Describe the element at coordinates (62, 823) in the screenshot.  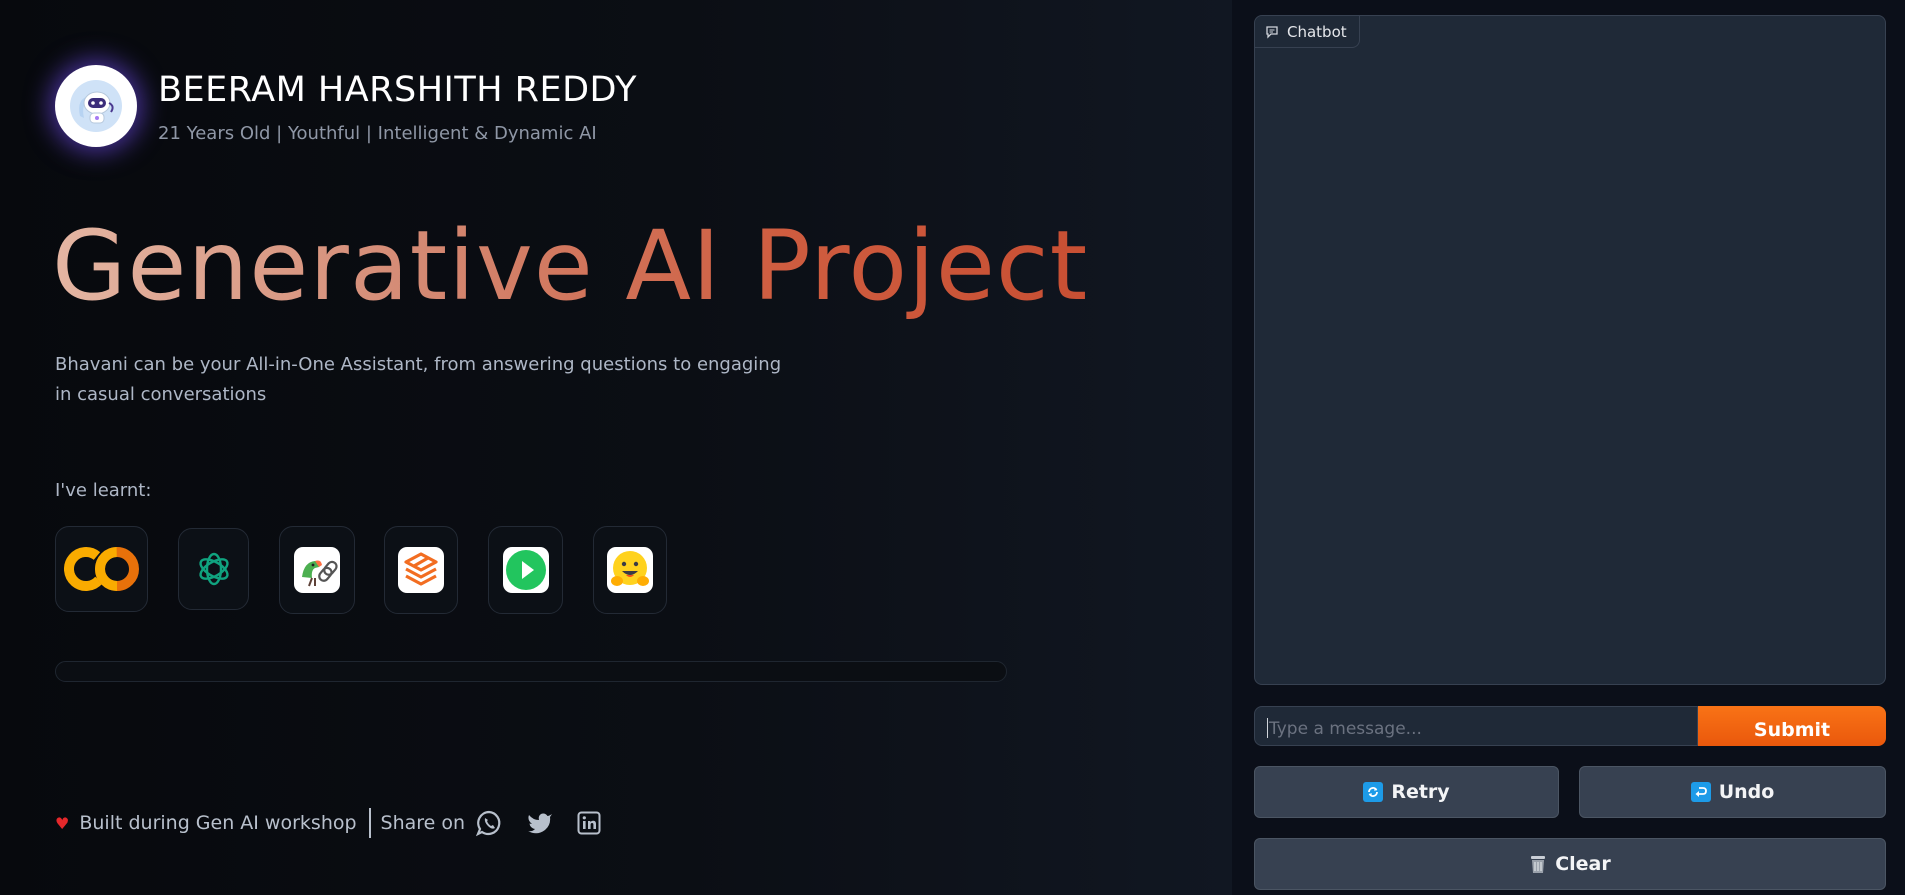
I see `heart-icon: ♥` at that location.